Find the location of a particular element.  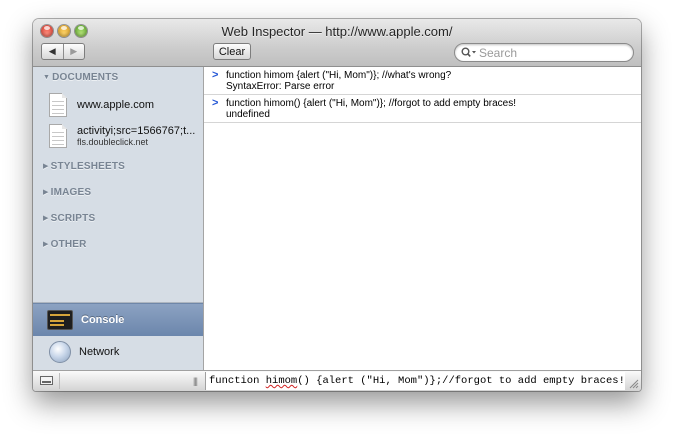

console-input-text: function is located at coordinates (237, 381).